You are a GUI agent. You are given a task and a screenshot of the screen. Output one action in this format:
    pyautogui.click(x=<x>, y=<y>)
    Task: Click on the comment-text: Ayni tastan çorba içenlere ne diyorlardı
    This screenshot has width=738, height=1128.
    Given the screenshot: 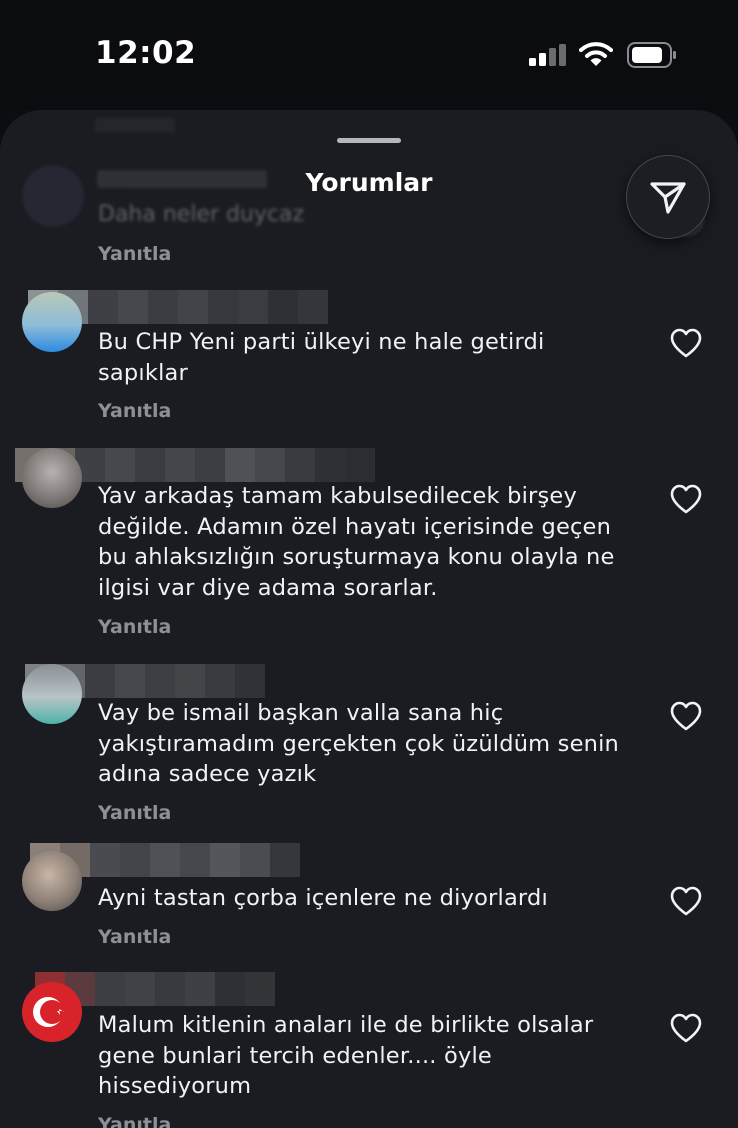 What is the action you would take?
    pyautogui.click(x=323, y=898)
    